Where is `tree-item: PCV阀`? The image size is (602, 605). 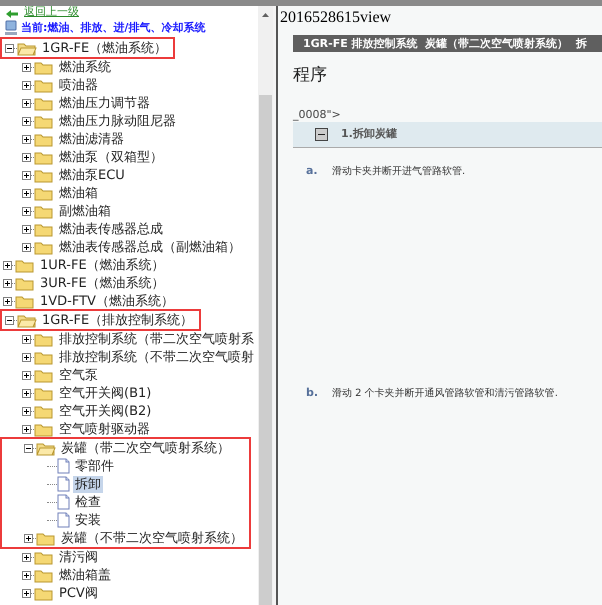
tree-item: PCV阀 is located at coordinates (78, 593).